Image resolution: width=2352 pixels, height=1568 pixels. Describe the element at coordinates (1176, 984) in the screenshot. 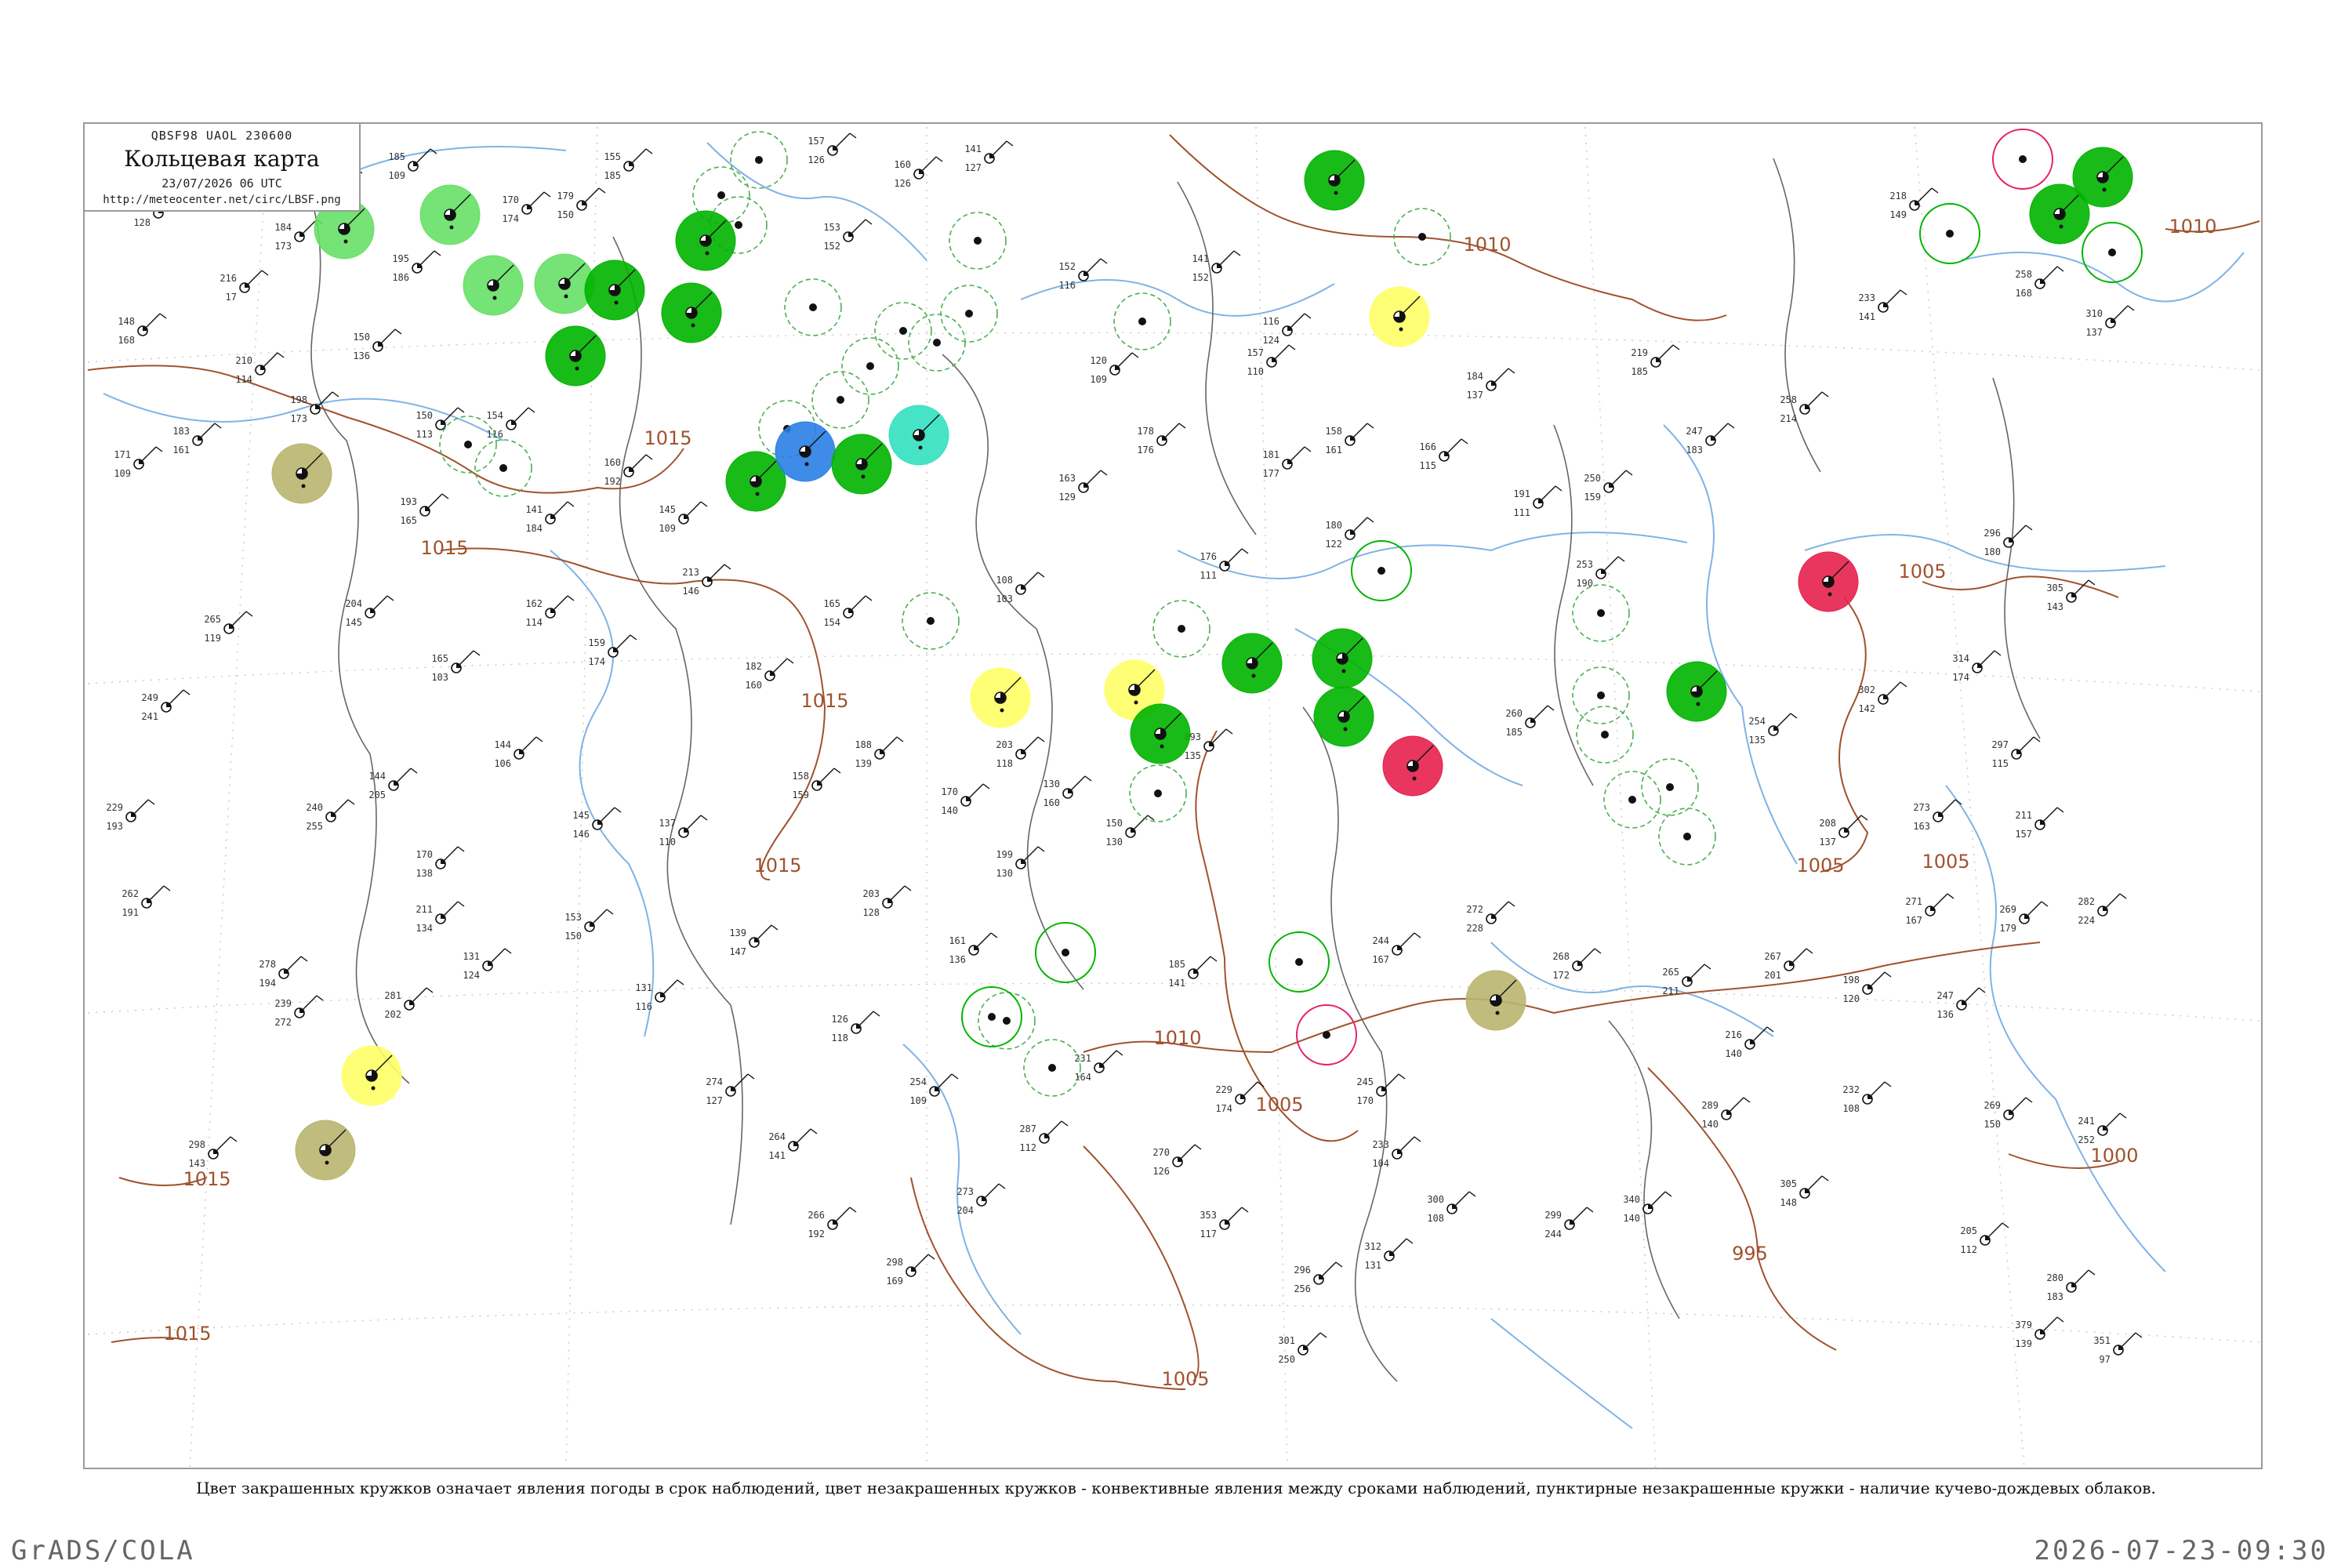

I see `station-dewpoint: 141` at that location.